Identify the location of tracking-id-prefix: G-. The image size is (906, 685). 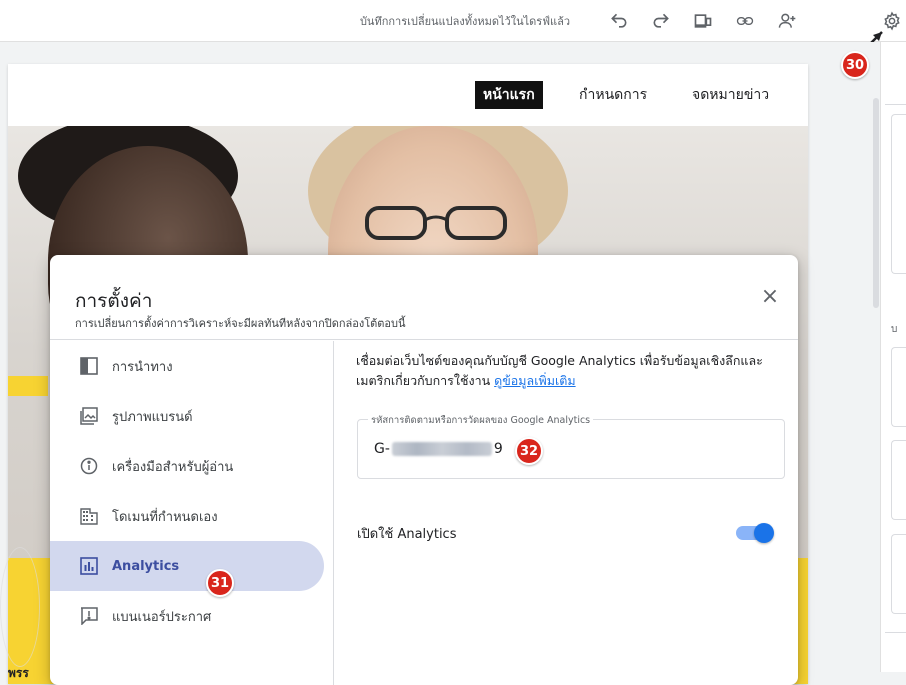
(382, 449).